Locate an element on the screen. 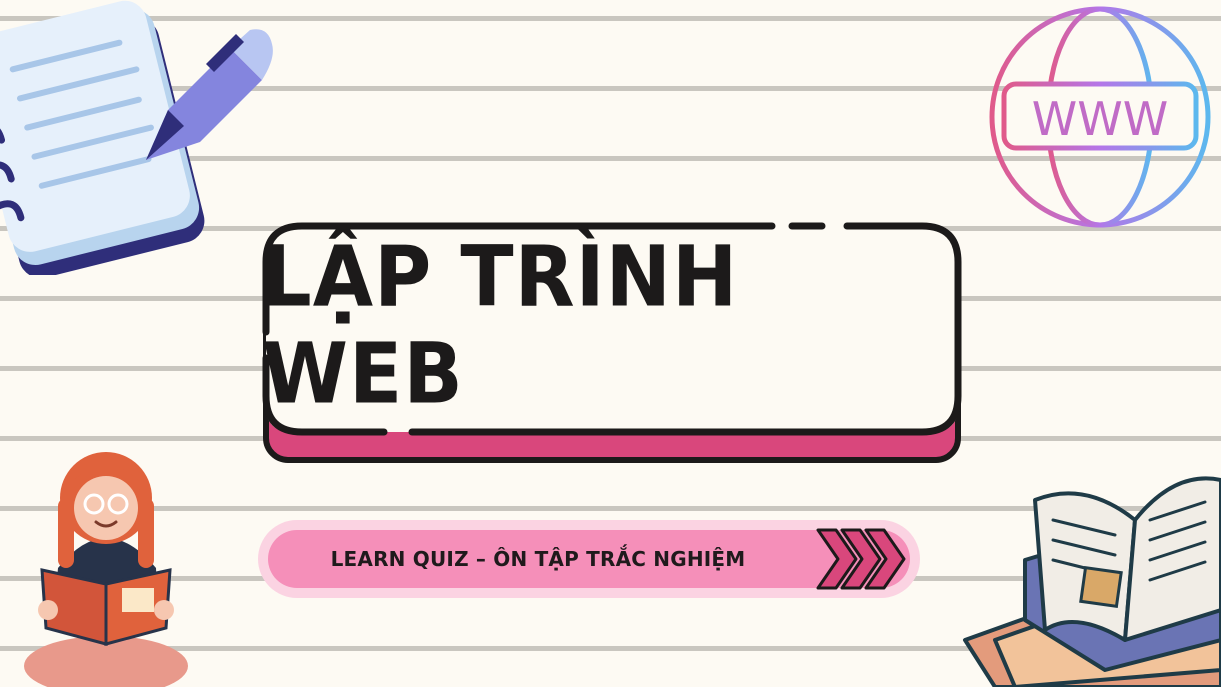 The image size is (1221, 687). reading-girl-illustration is located at coordinates (106, 569).